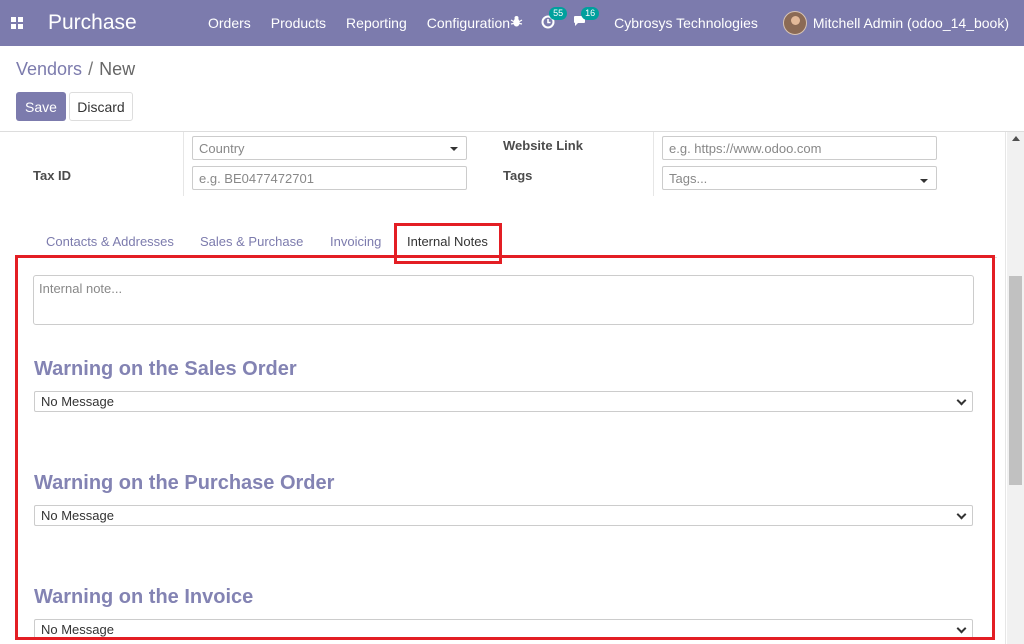 Image resolution: width=1024 pixels, height=644 pixels. Describe the element at coordinates (911, 23) in the screenshot. I see `user-menu: Mitchell Admin (odoo_14_book)` at that location.